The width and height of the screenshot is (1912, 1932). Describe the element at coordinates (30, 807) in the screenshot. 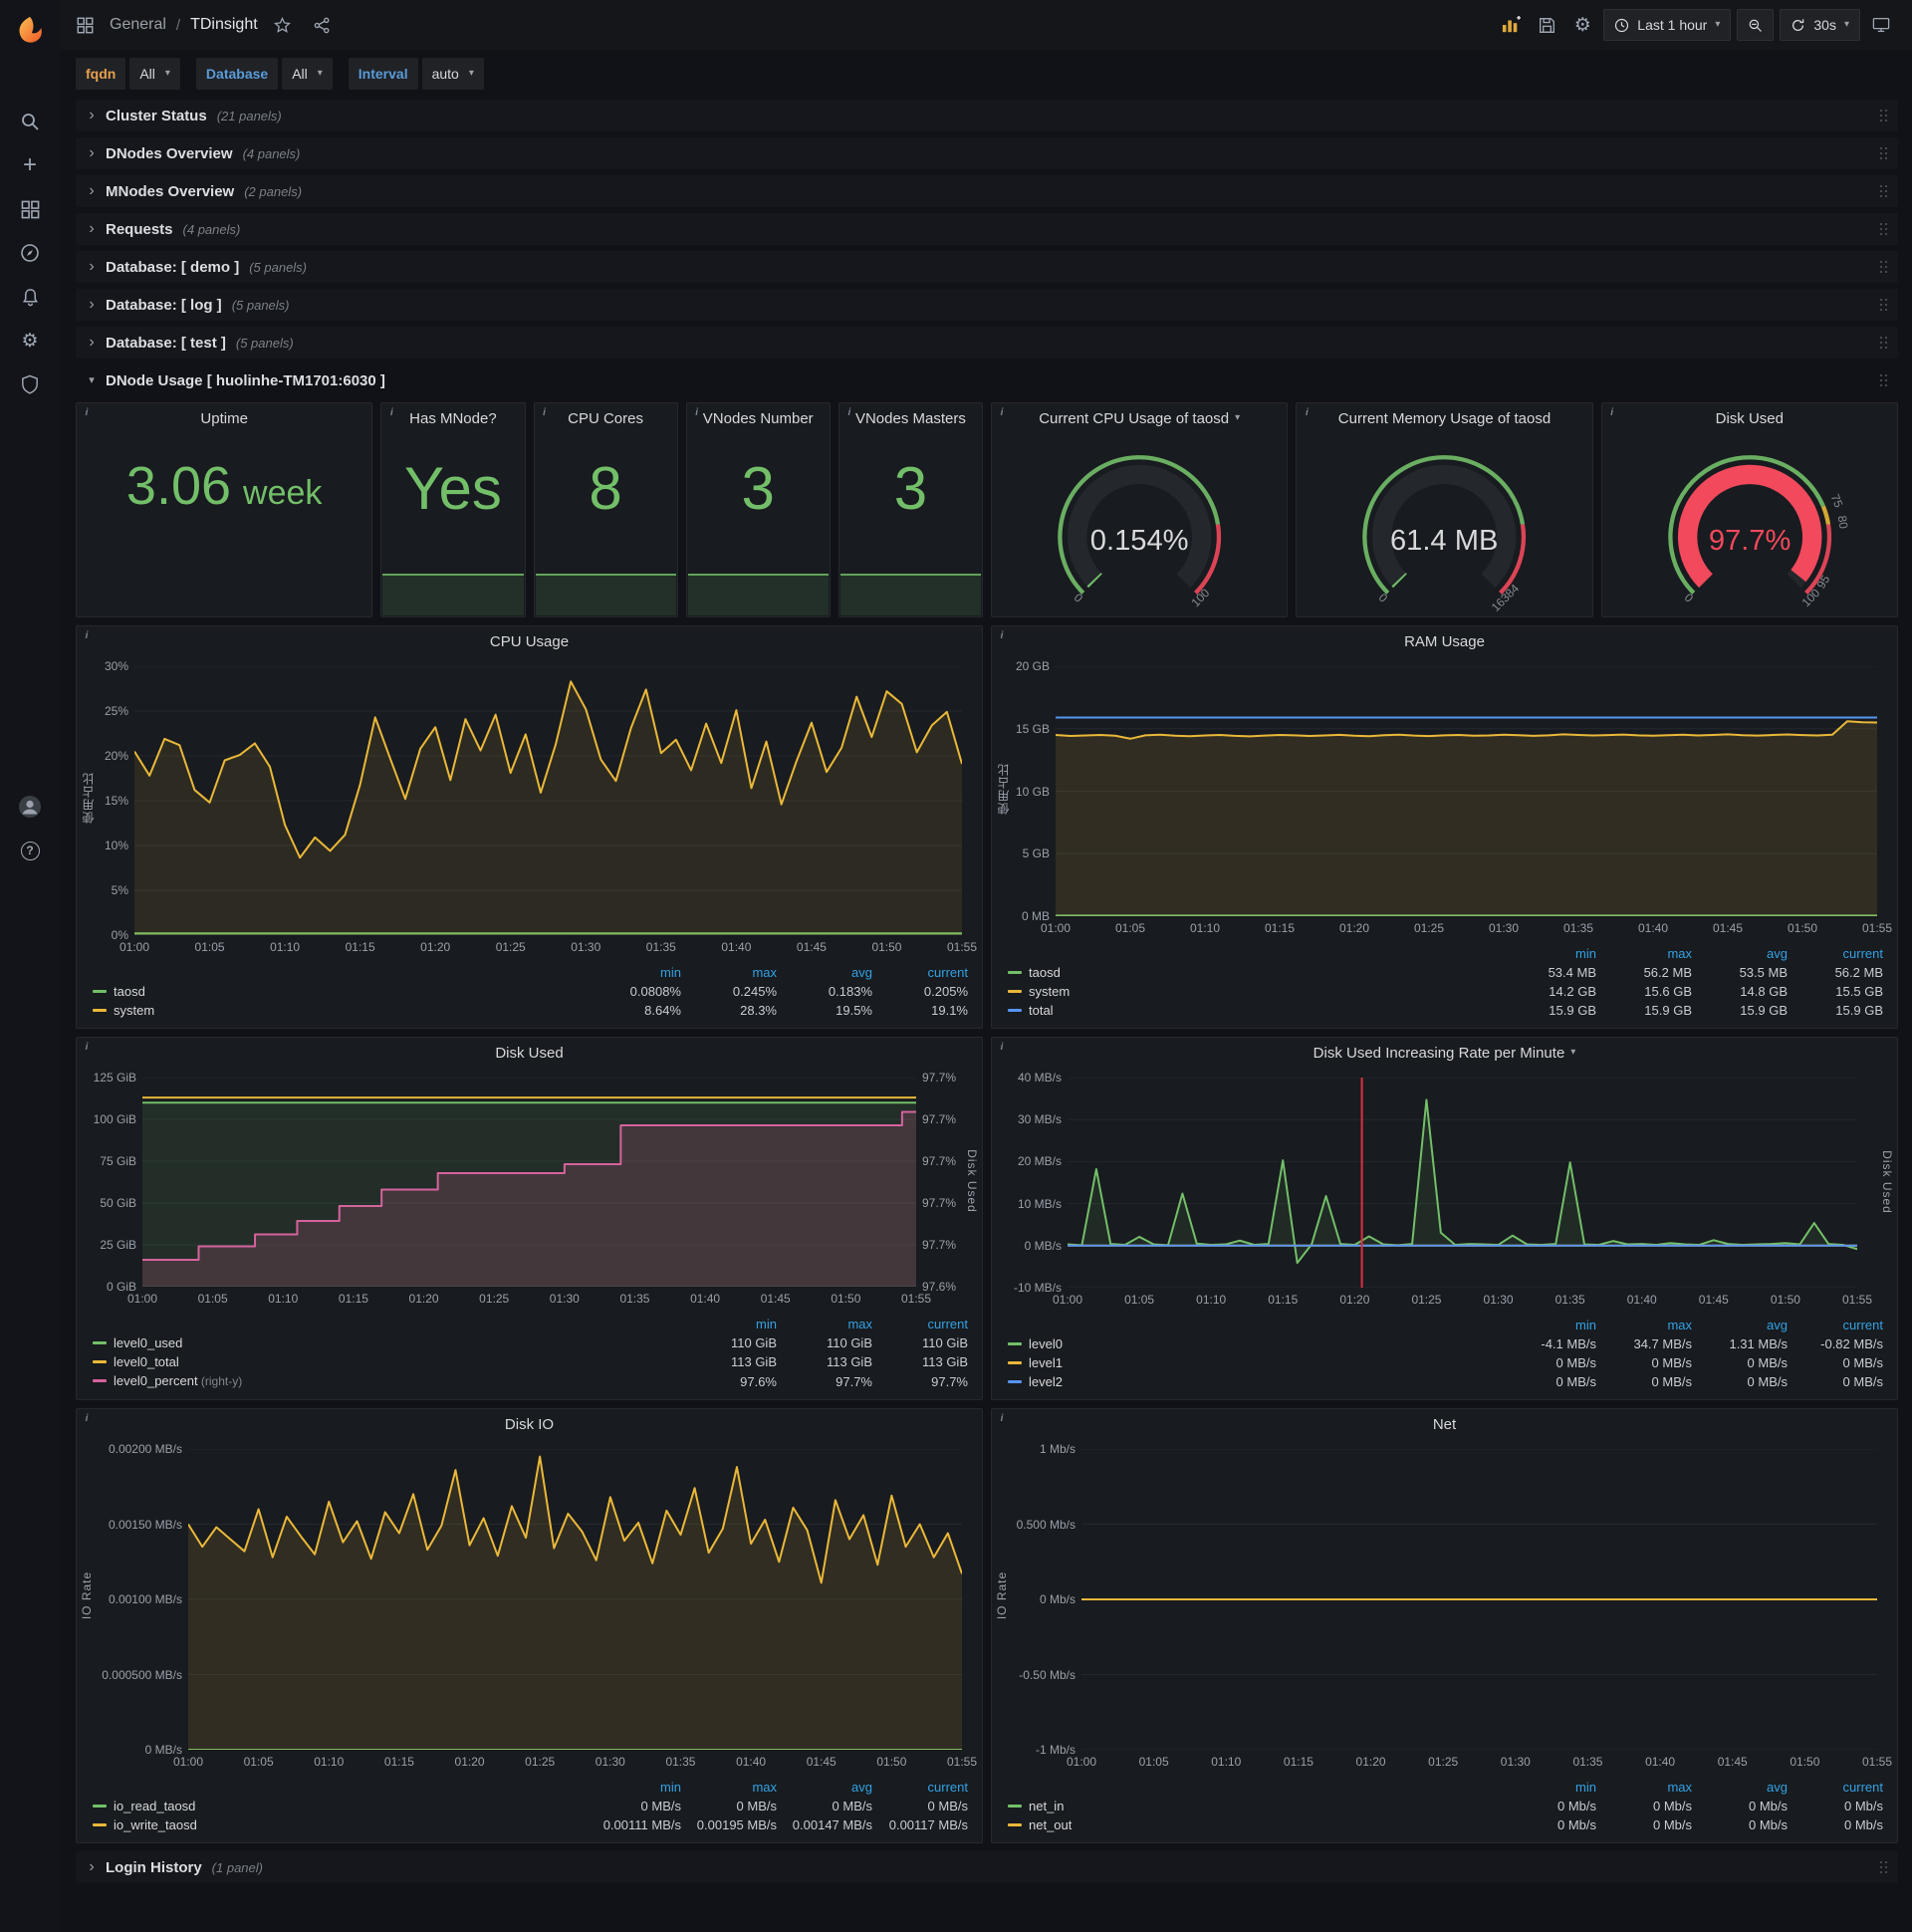

I see `user-avatar` at that location.